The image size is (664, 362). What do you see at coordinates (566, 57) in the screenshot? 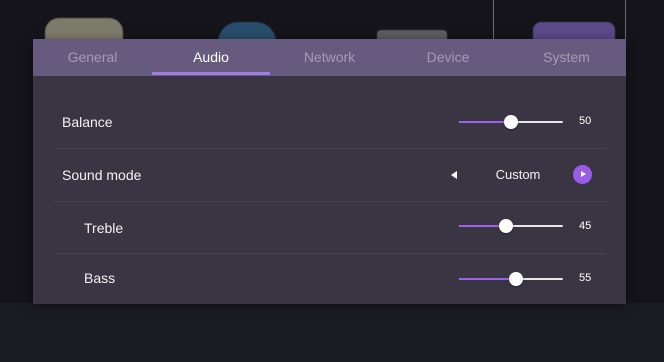
I see `tab-system: System` at bounding box center [566, 57].